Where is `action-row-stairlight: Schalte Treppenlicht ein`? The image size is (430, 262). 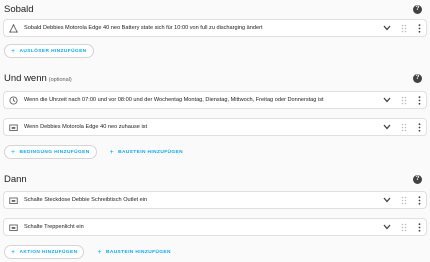 action-row-stairlight: Schalte Treppenlicht ein is located at coordinates (215, 227).